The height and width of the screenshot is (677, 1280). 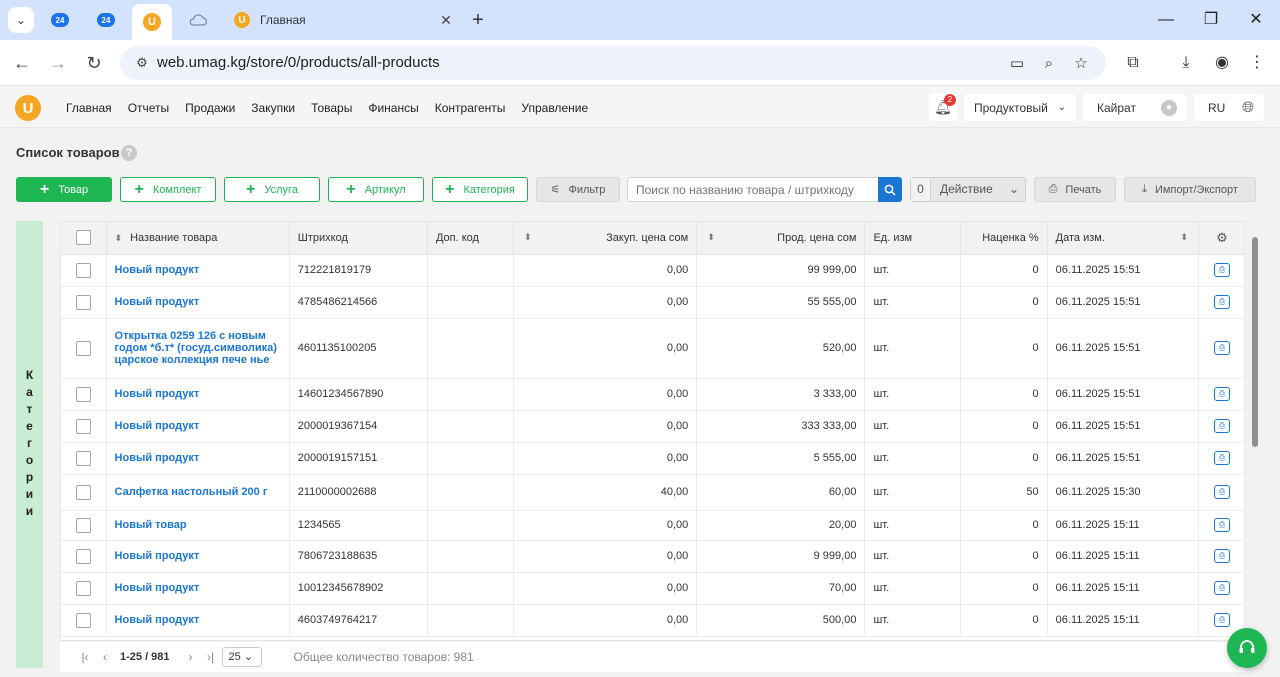 What do you see at coordinates (943, 107) in the screenshot?
I see `notifications-button: 🔔︎ 2` at bounding box center [943, 107].